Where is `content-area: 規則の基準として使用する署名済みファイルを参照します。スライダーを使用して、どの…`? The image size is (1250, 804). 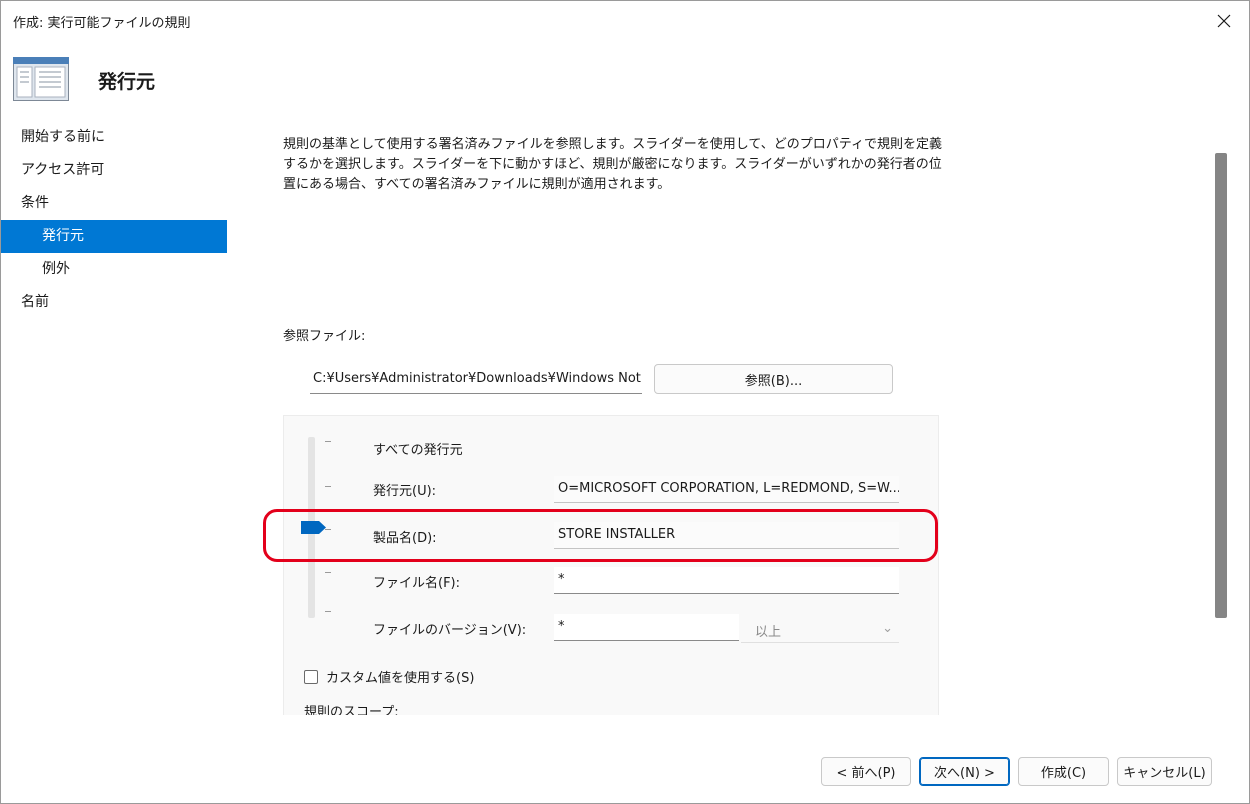
content-area: 規則の基準として使用する署名済みファイルを参照します。スライダーを使用して、どの… is located at coordinates (613, 165).